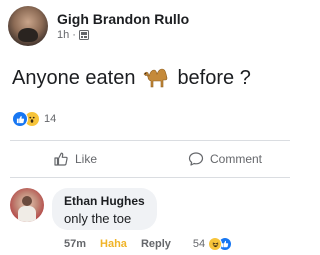  I want to click on like-button-label: Like, so click(85, 159).